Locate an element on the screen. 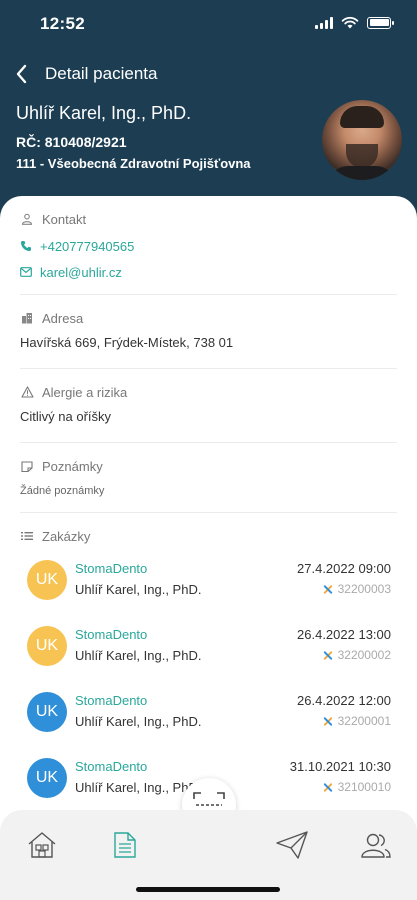 The width and height of the screenshot is (417, 900). status-time: 12:52 is located at coordinates (62, 23).